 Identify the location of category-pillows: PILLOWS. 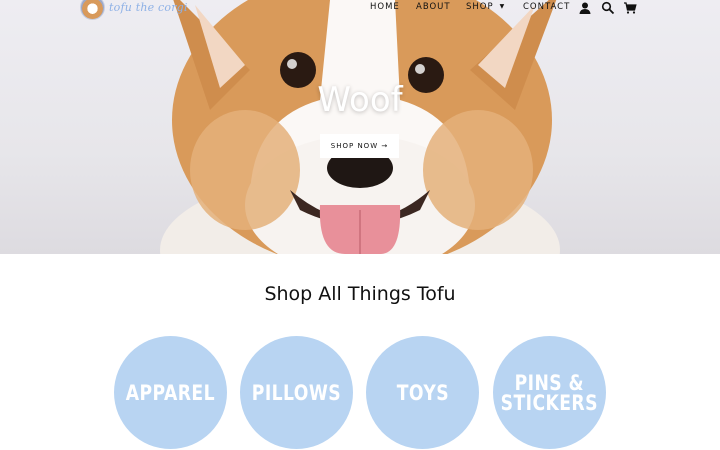
(296, 392).